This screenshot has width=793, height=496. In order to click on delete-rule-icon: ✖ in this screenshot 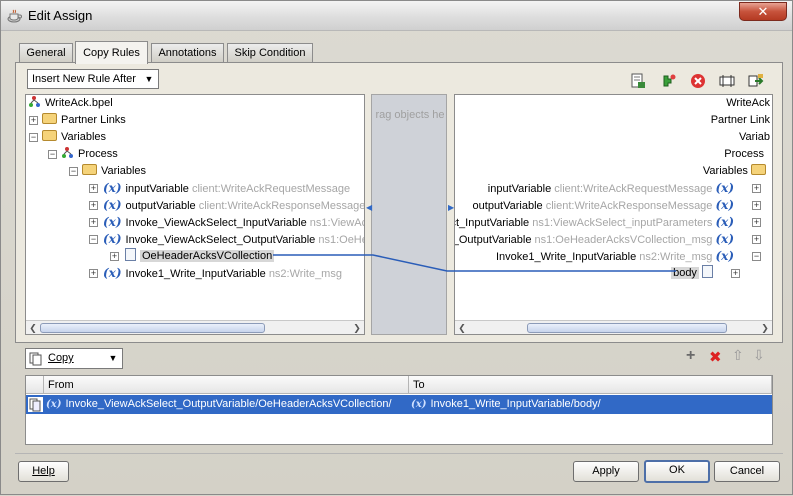, I will do `click(715, 357)`.